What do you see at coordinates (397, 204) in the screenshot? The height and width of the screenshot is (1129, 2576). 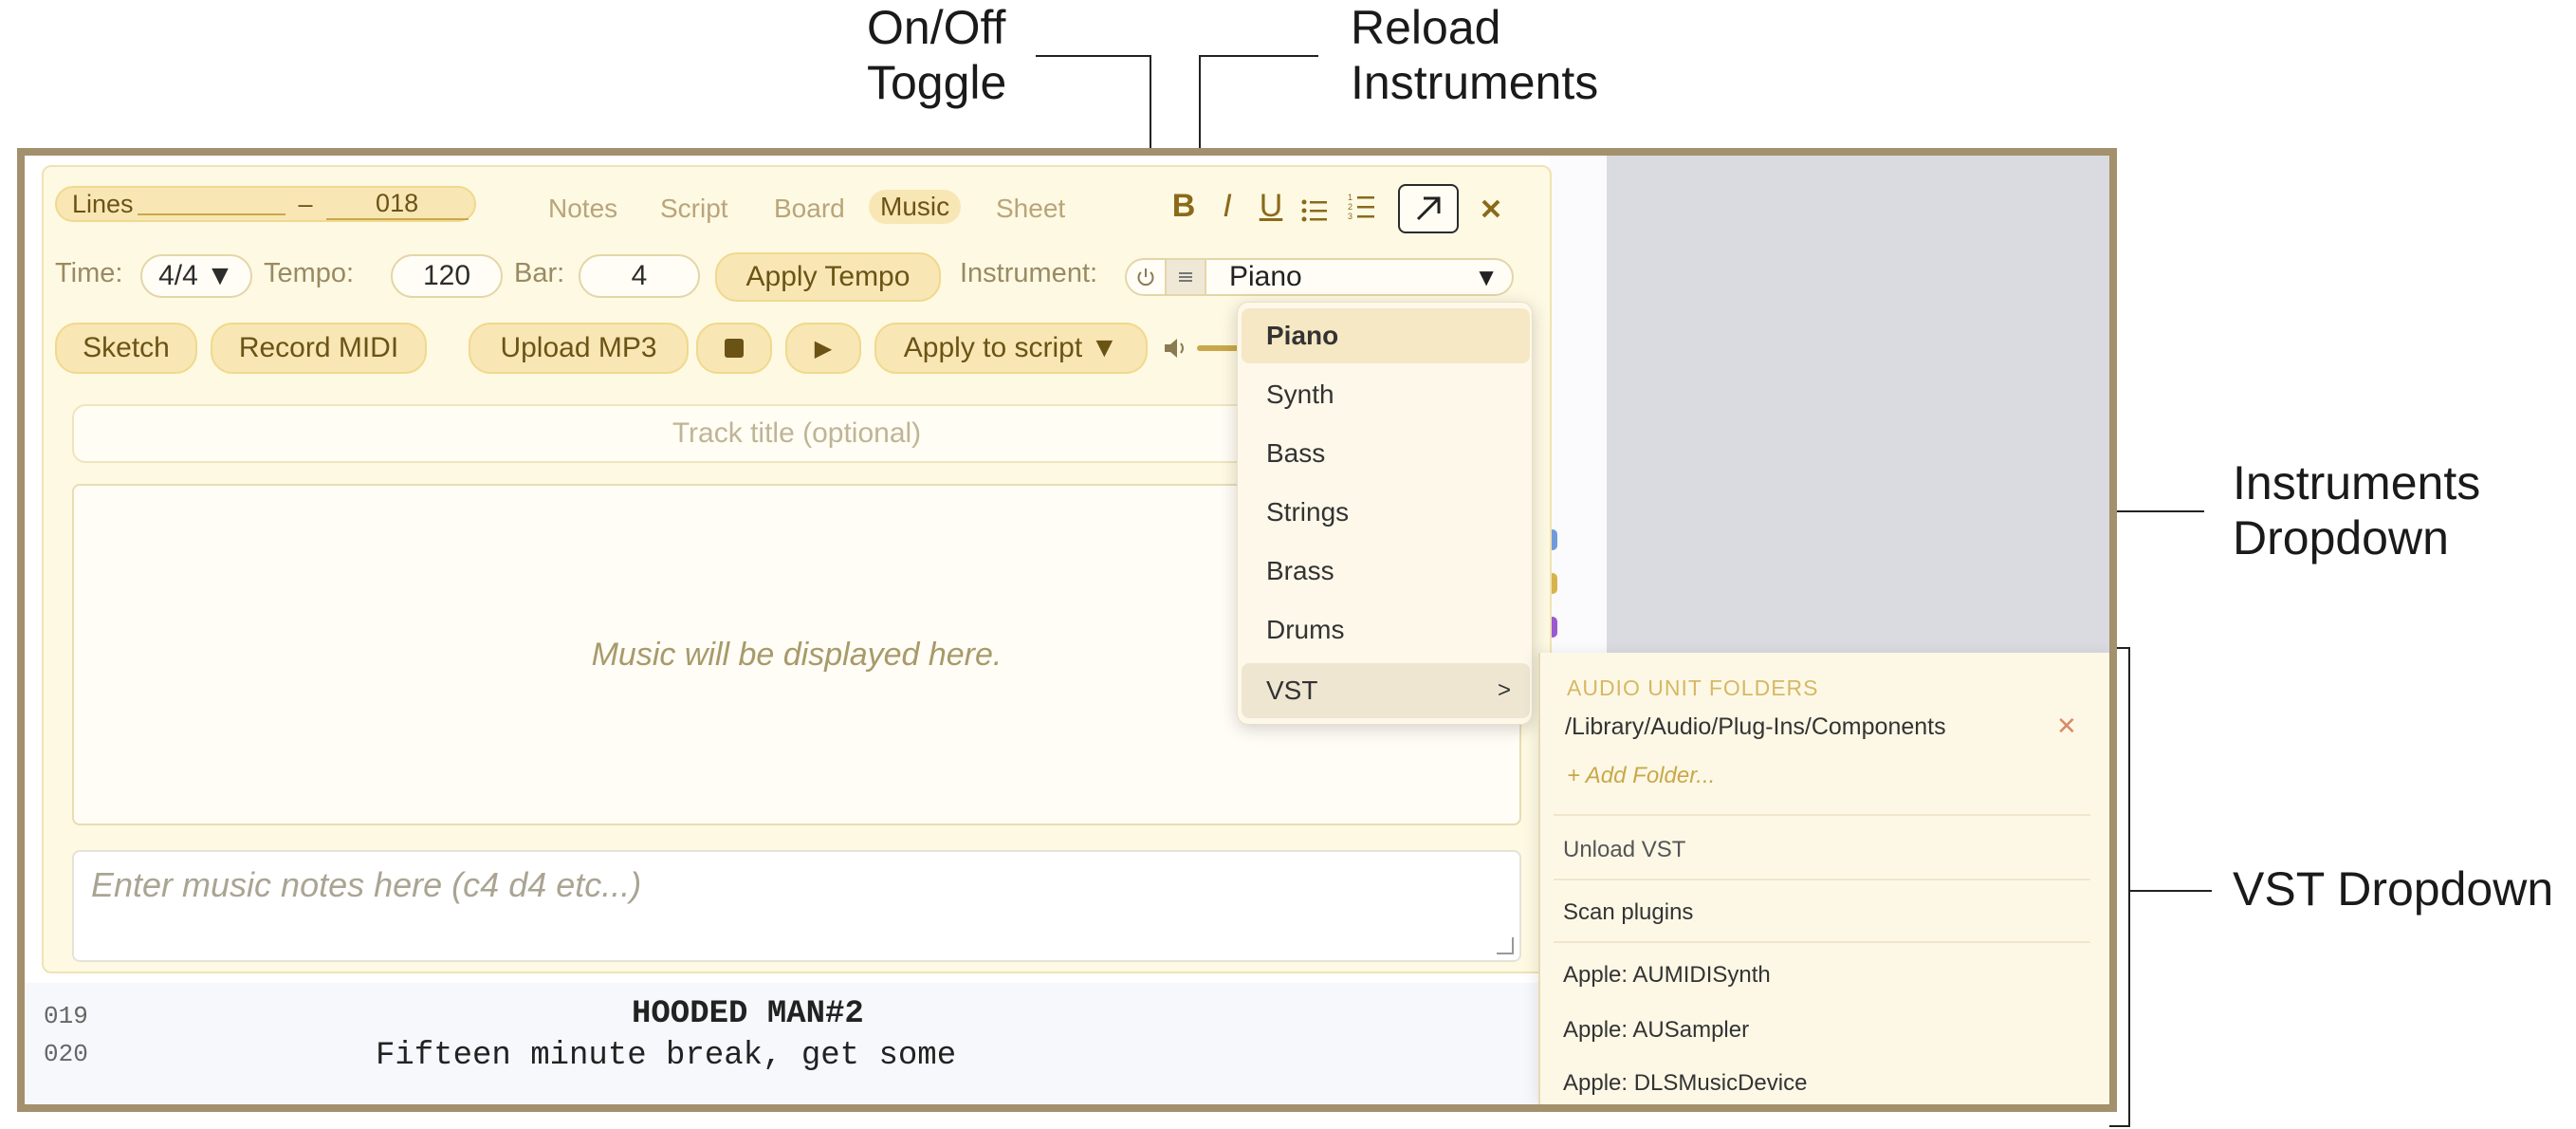 I see `lines-to-input: 018` at bounding box center [397, 204].